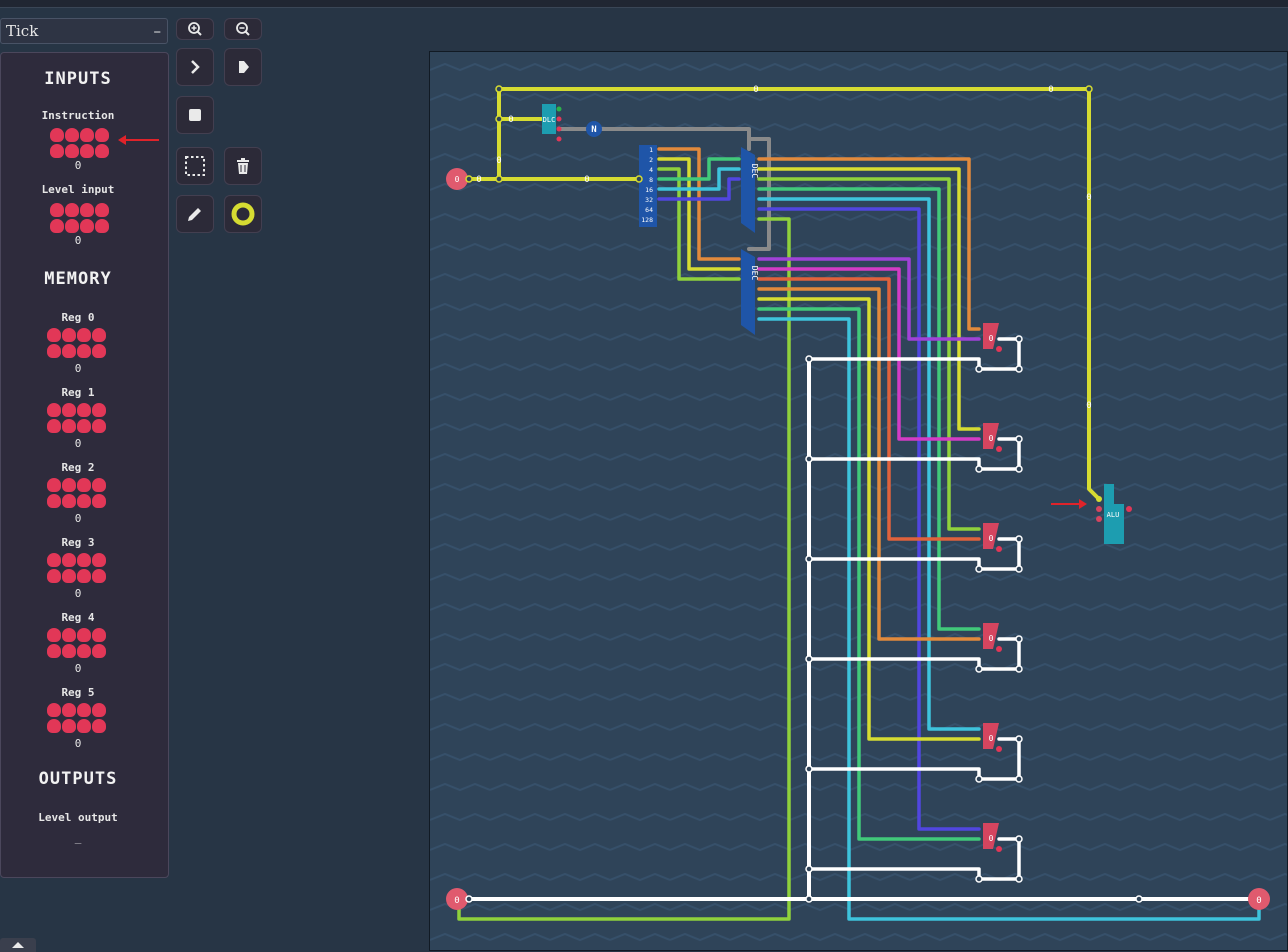  Describe the element at coordinates (78, 542) in the screenshot. I see `reg3-label: Reg 3` at that location.